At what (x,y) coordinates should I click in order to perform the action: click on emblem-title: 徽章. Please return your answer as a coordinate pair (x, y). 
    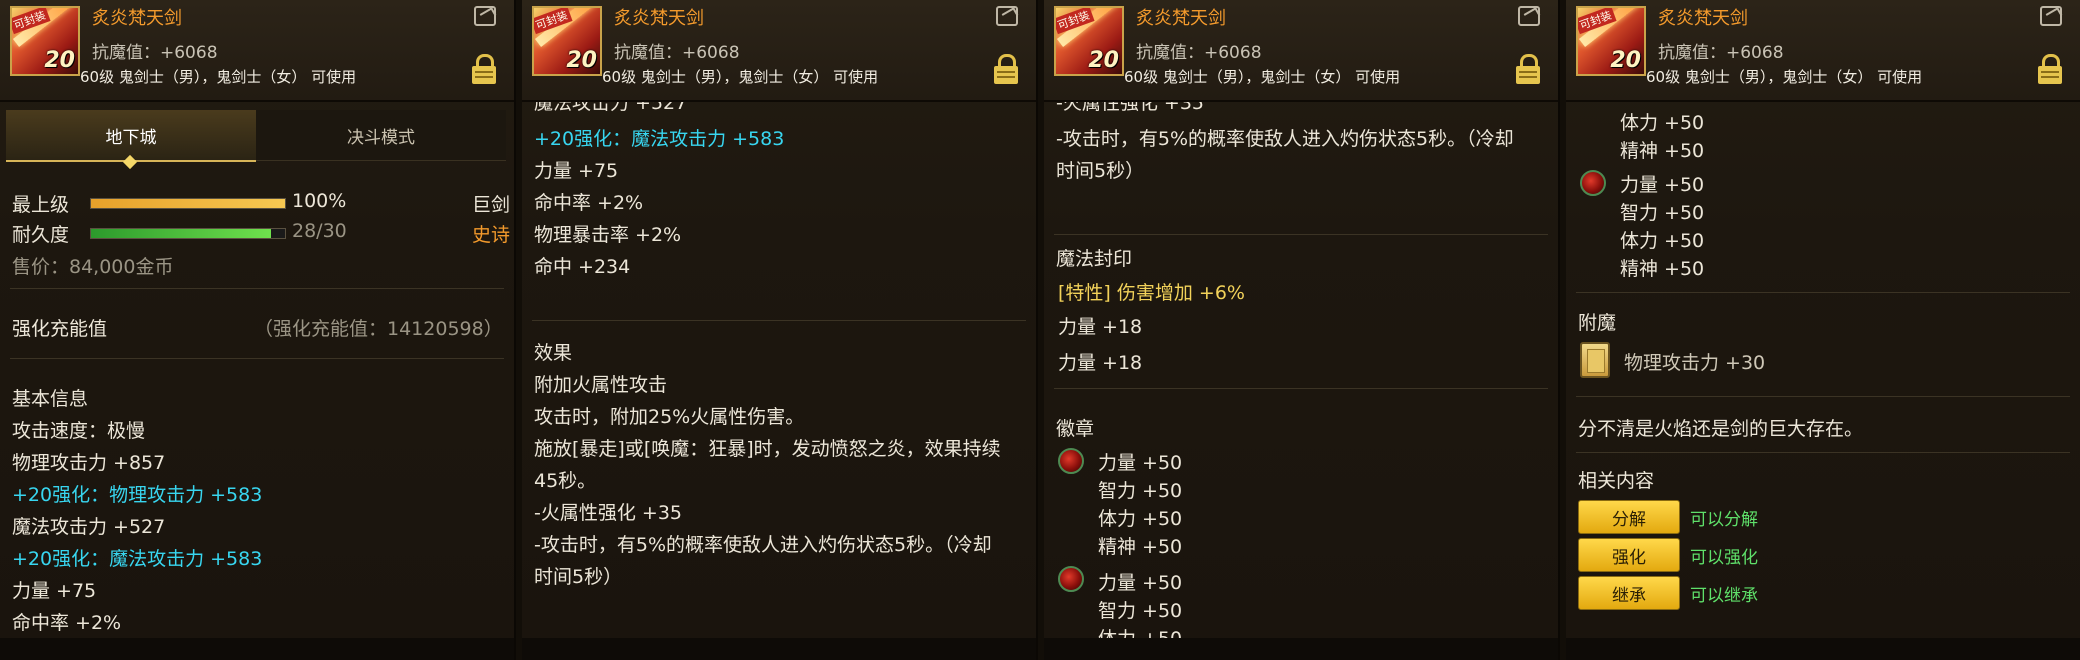
    Looking at the image, I should click on (1075, 429).